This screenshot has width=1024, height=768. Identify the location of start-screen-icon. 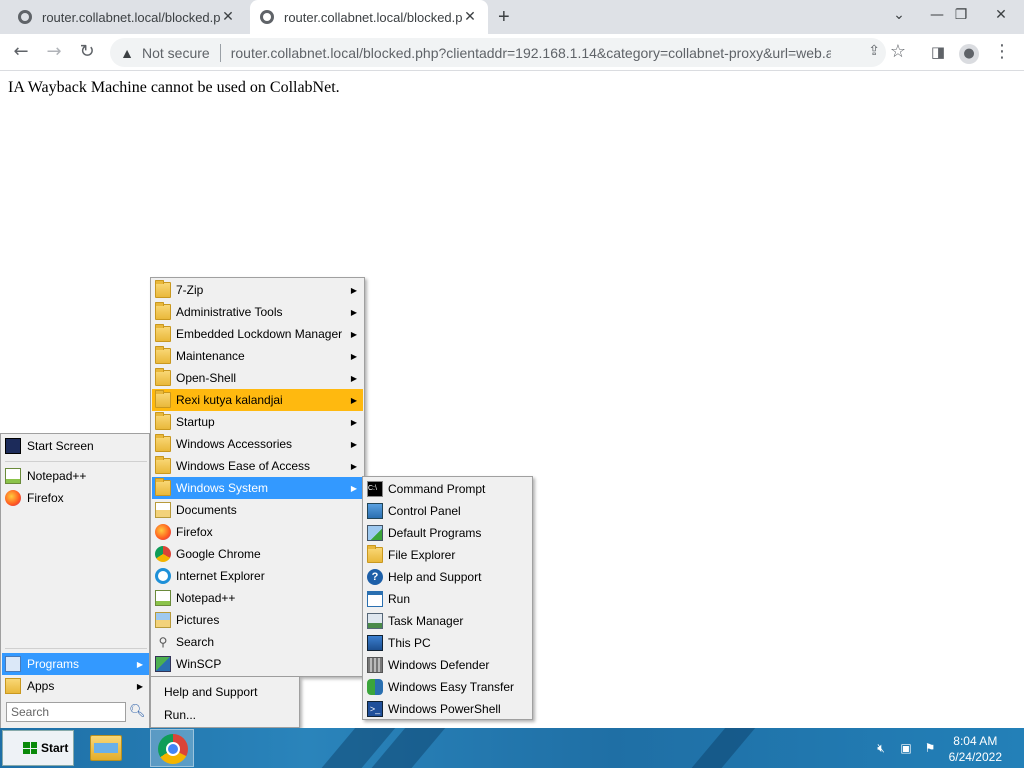
(13, 446).